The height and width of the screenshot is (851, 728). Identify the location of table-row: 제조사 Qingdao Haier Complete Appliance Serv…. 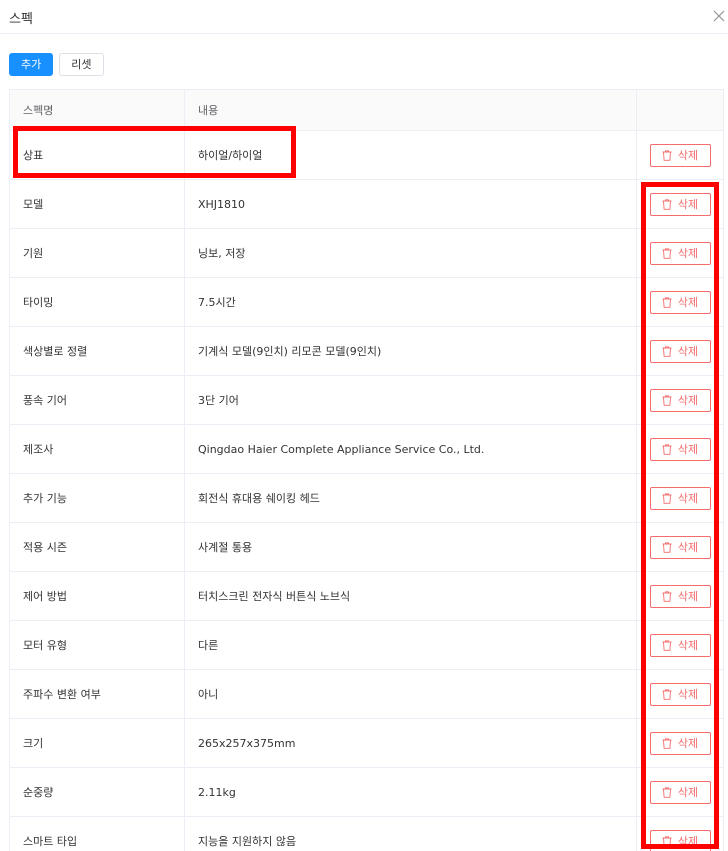
(366, 449).